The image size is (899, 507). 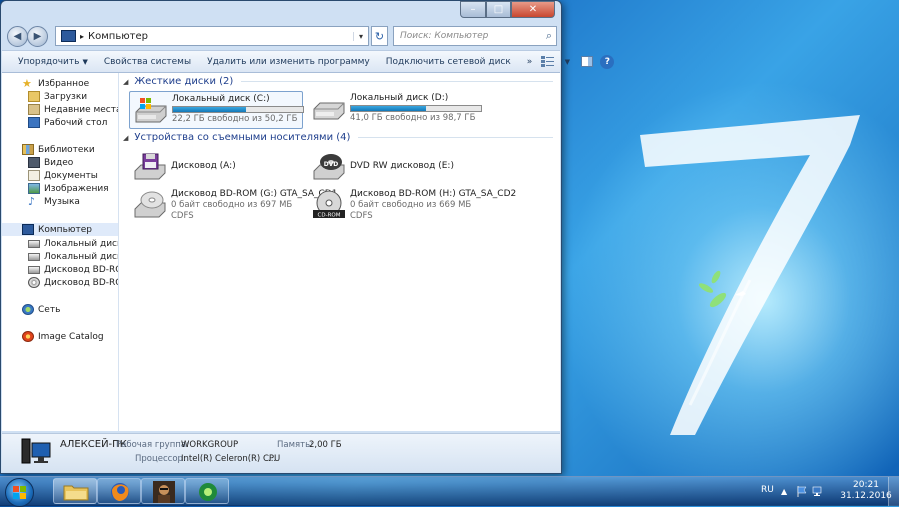 I want to click on nav-video-label: Видео, so click(x=59, y=162).